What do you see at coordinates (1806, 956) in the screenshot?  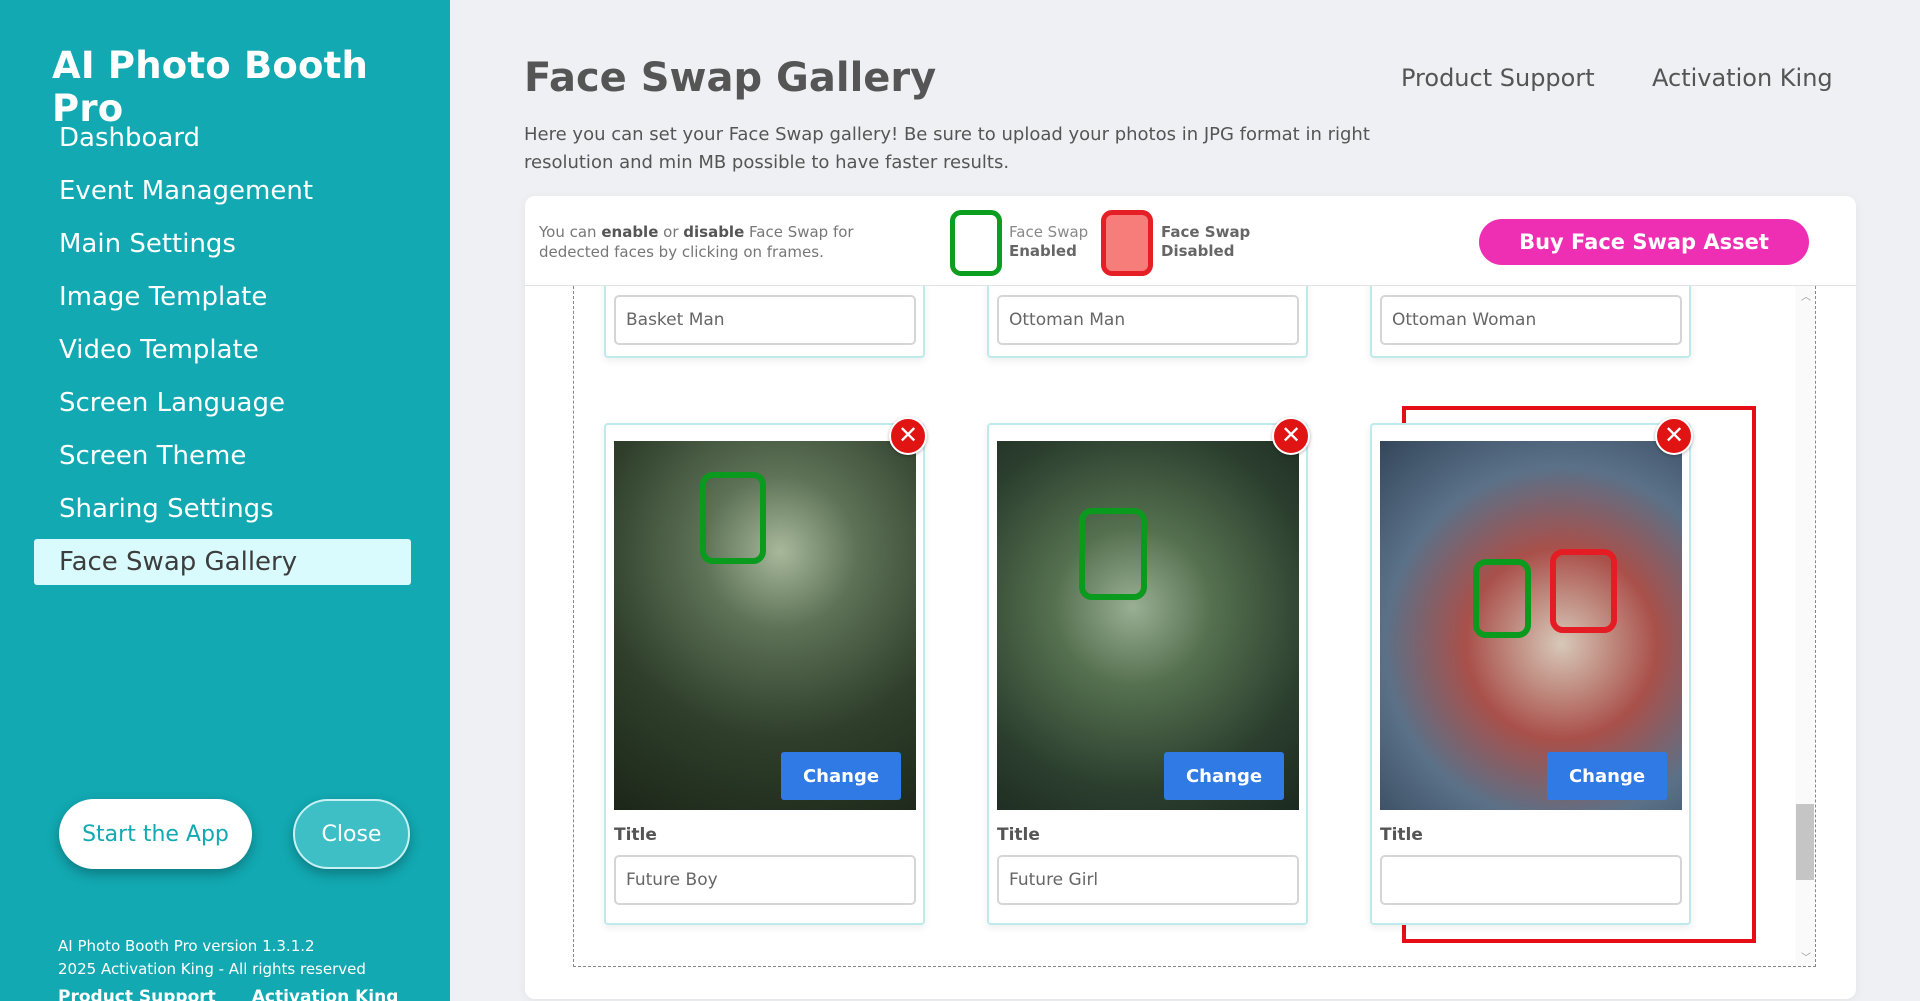 I see `scroll-down-icon: ﹀` at bounding box center [1806, 956].